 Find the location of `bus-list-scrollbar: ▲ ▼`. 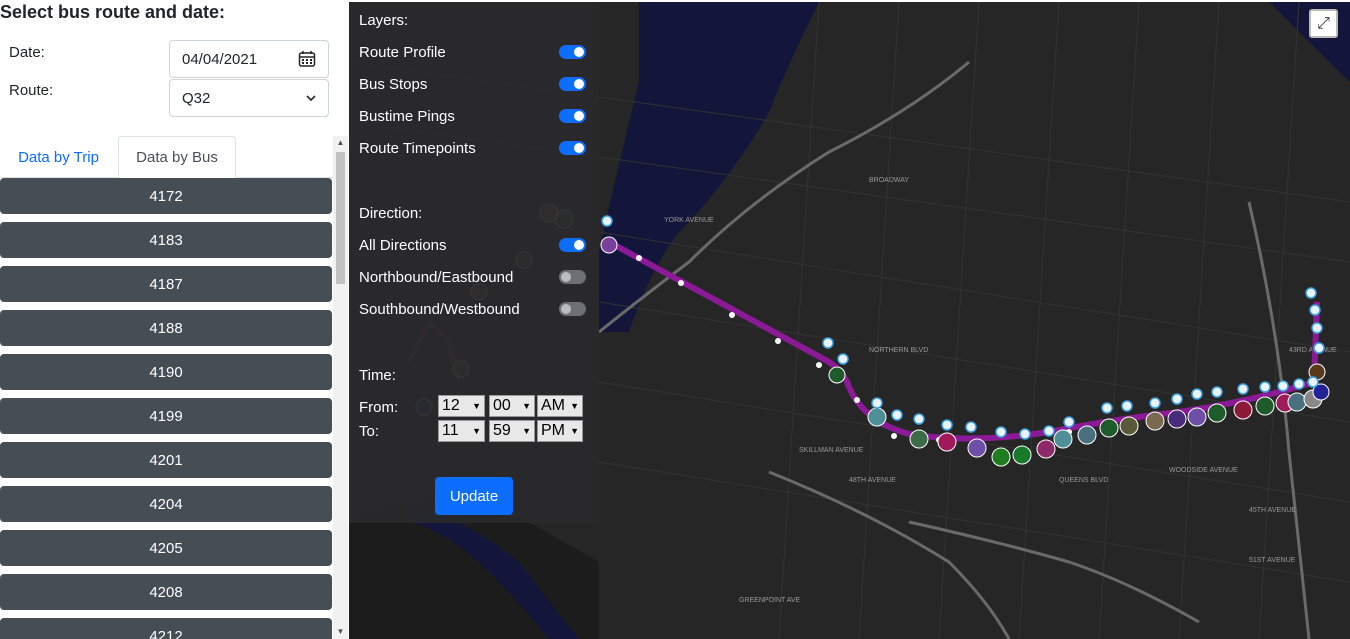

bus-list-scrollbar: ▲ ▼ is located at coordinates (340, 387).